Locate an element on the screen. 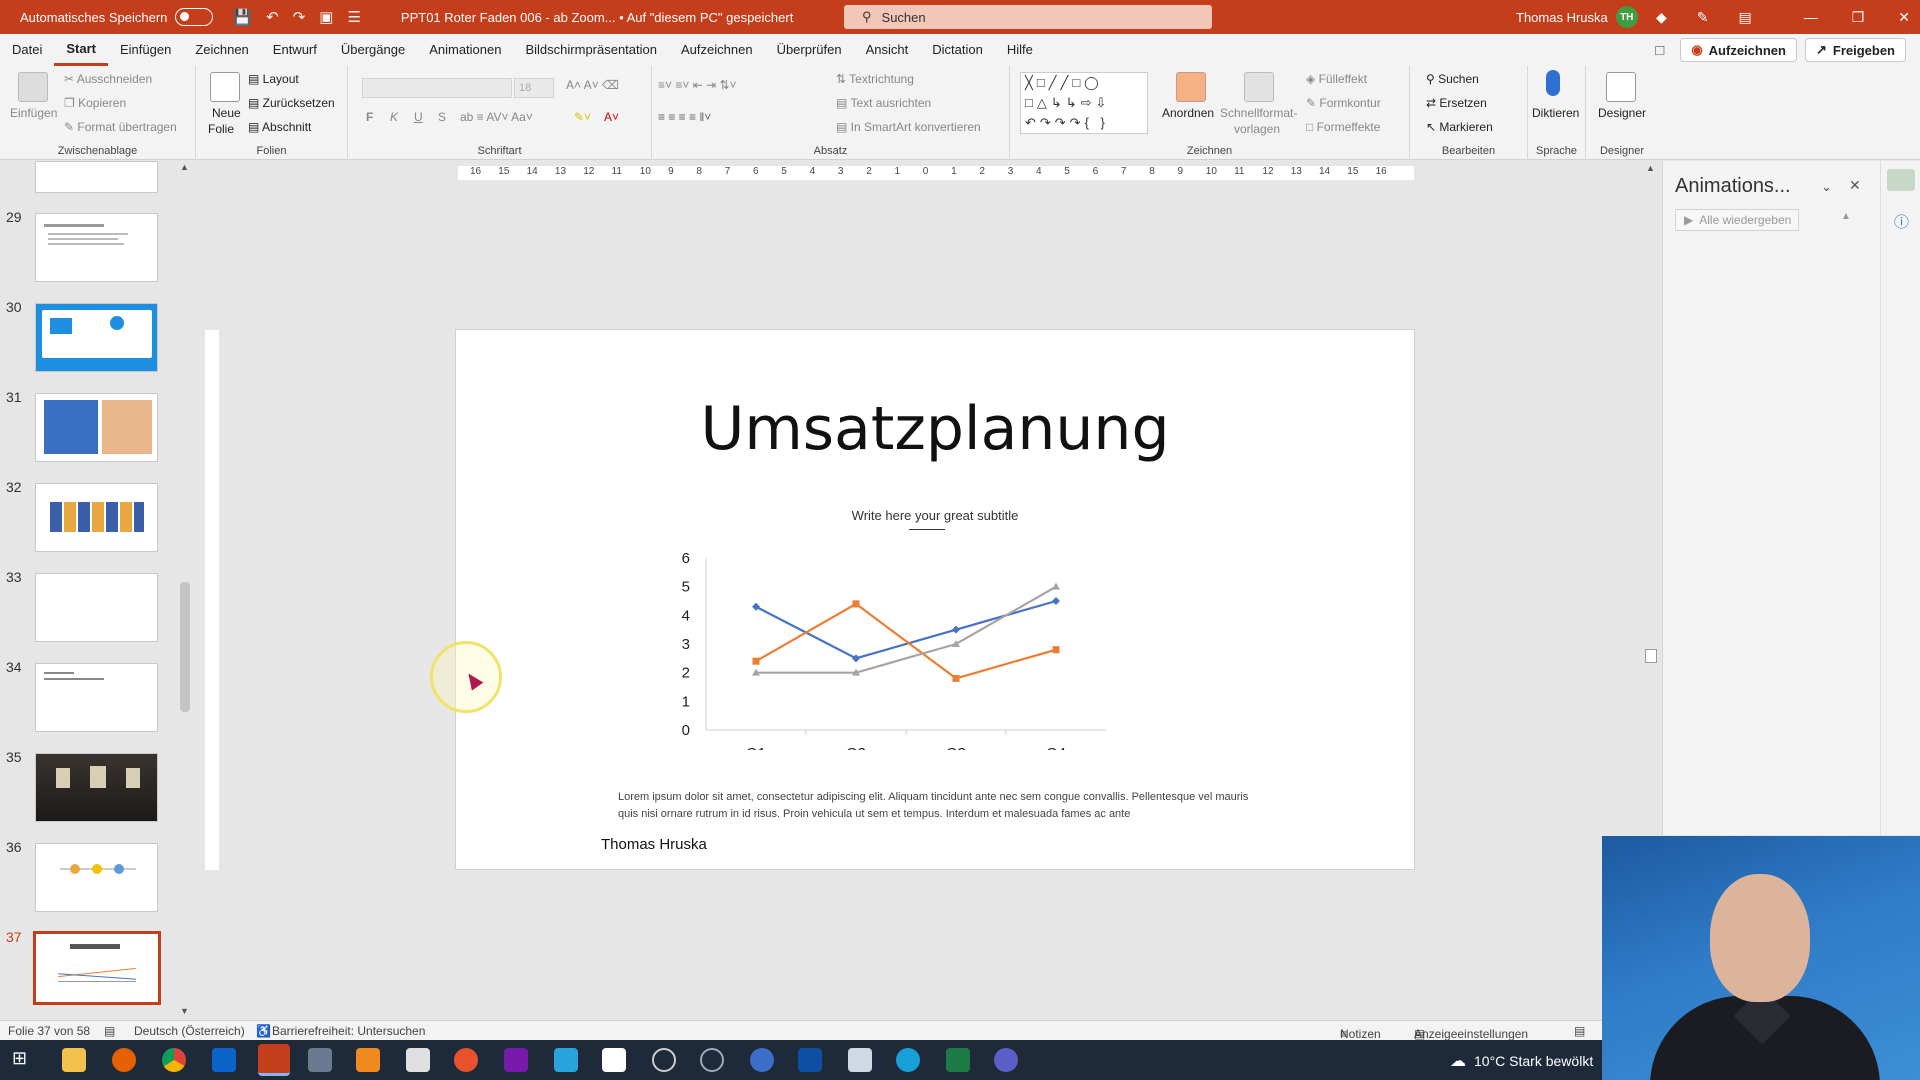 This screenshot has width=1920, height=1080. autosave-toggle is located at coordinates (194, 17).